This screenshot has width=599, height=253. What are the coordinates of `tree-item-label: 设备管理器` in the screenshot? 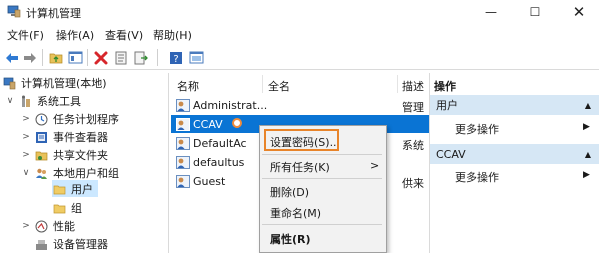 It's located at (80, 244).